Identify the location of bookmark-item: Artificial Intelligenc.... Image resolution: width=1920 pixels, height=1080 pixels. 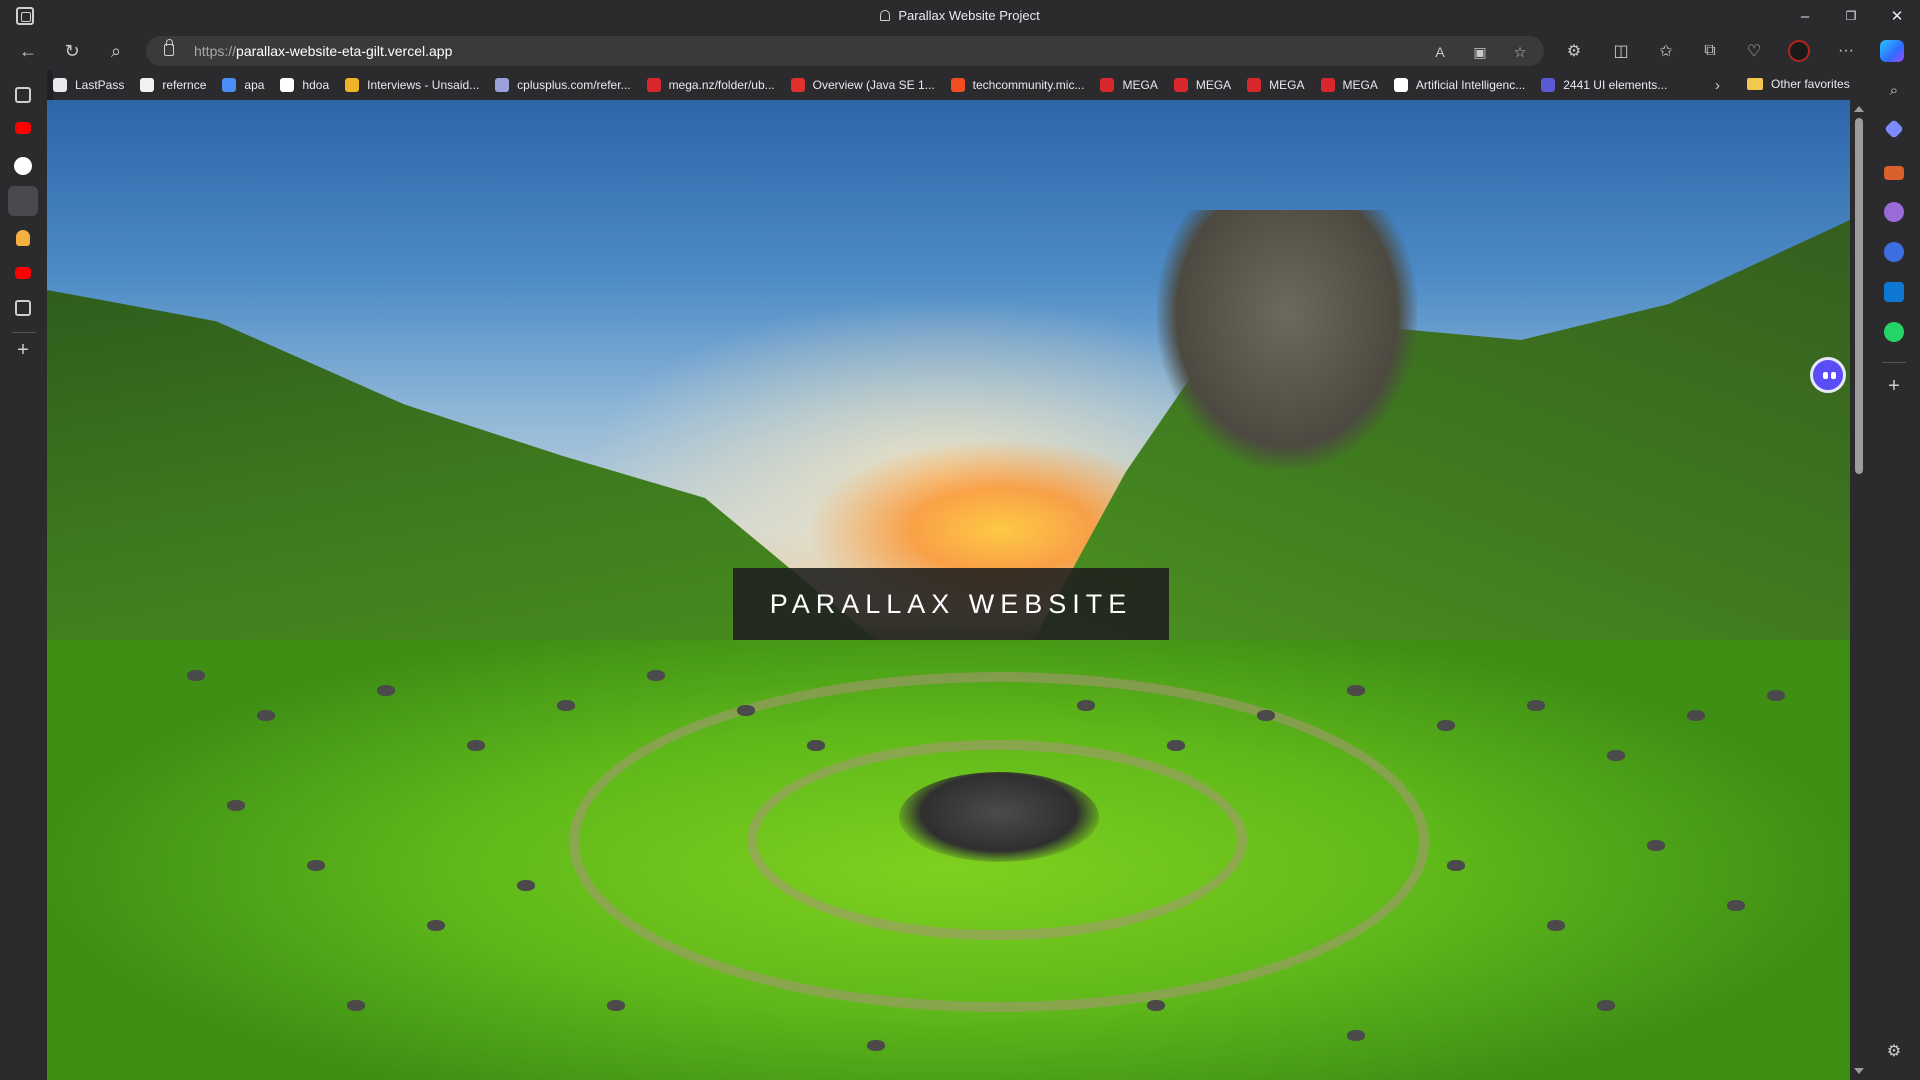
(1459, 85).